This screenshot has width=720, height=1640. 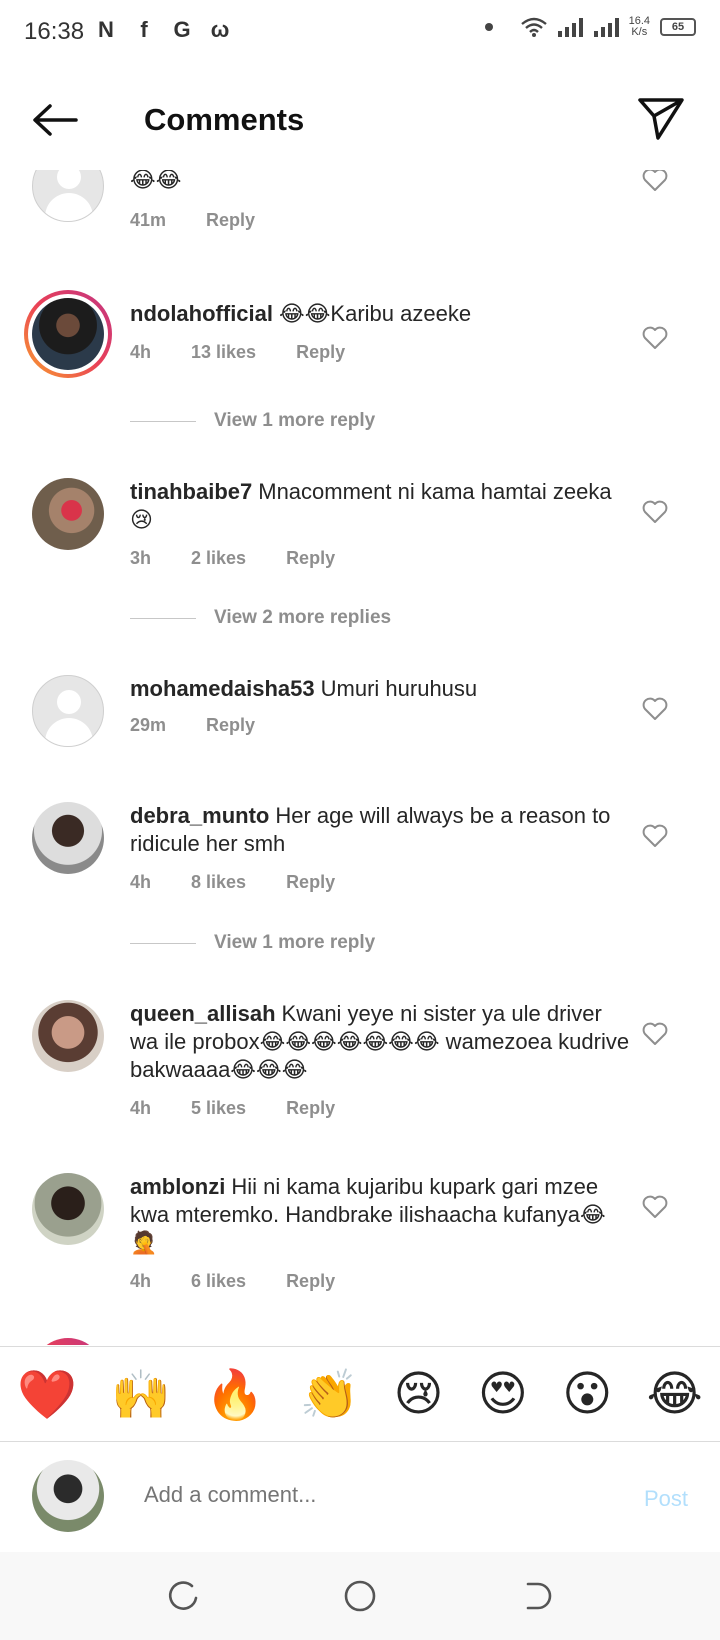 I want to click on network-speed: 16.4 K/s, so click(x=639, y=27).